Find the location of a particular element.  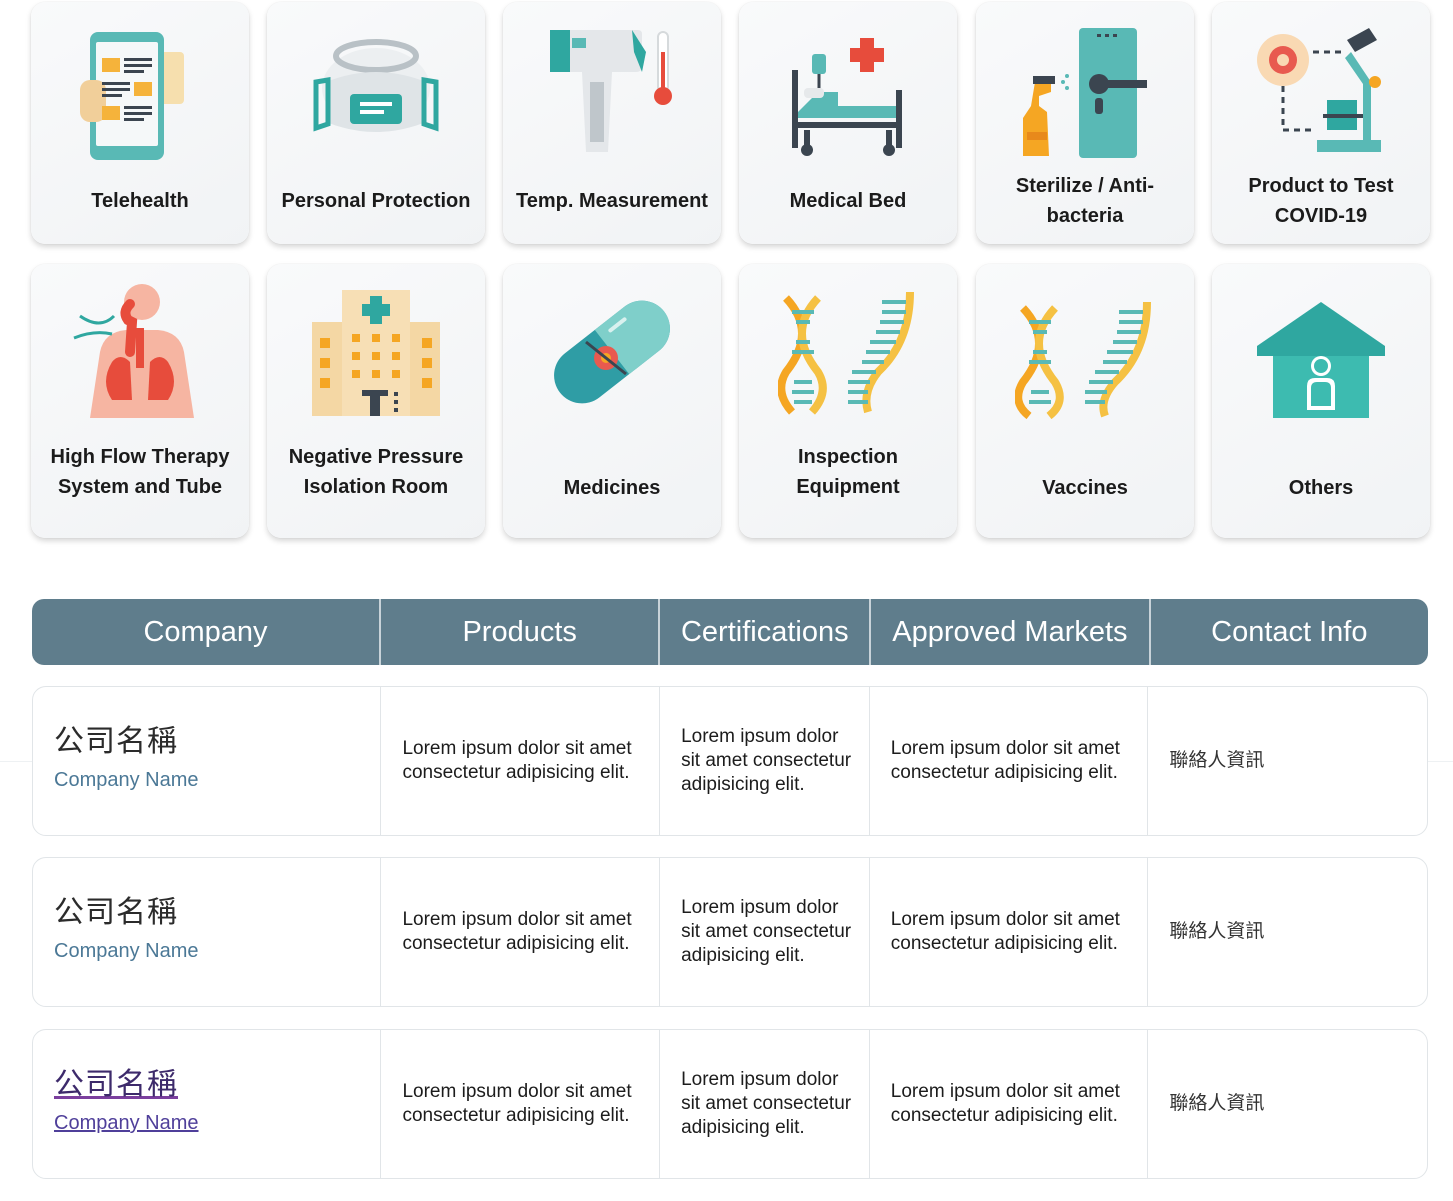

category-card-personal-protection: Personal Protection is located at coordinates (376, 123).